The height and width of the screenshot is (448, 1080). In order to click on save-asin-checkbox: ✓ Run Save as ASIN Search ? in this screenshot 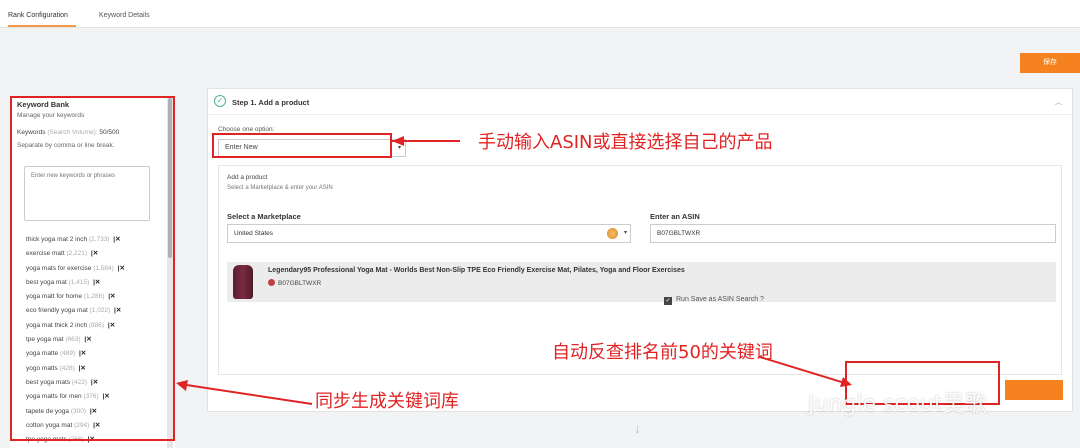, I will do `click(714, 300)`.